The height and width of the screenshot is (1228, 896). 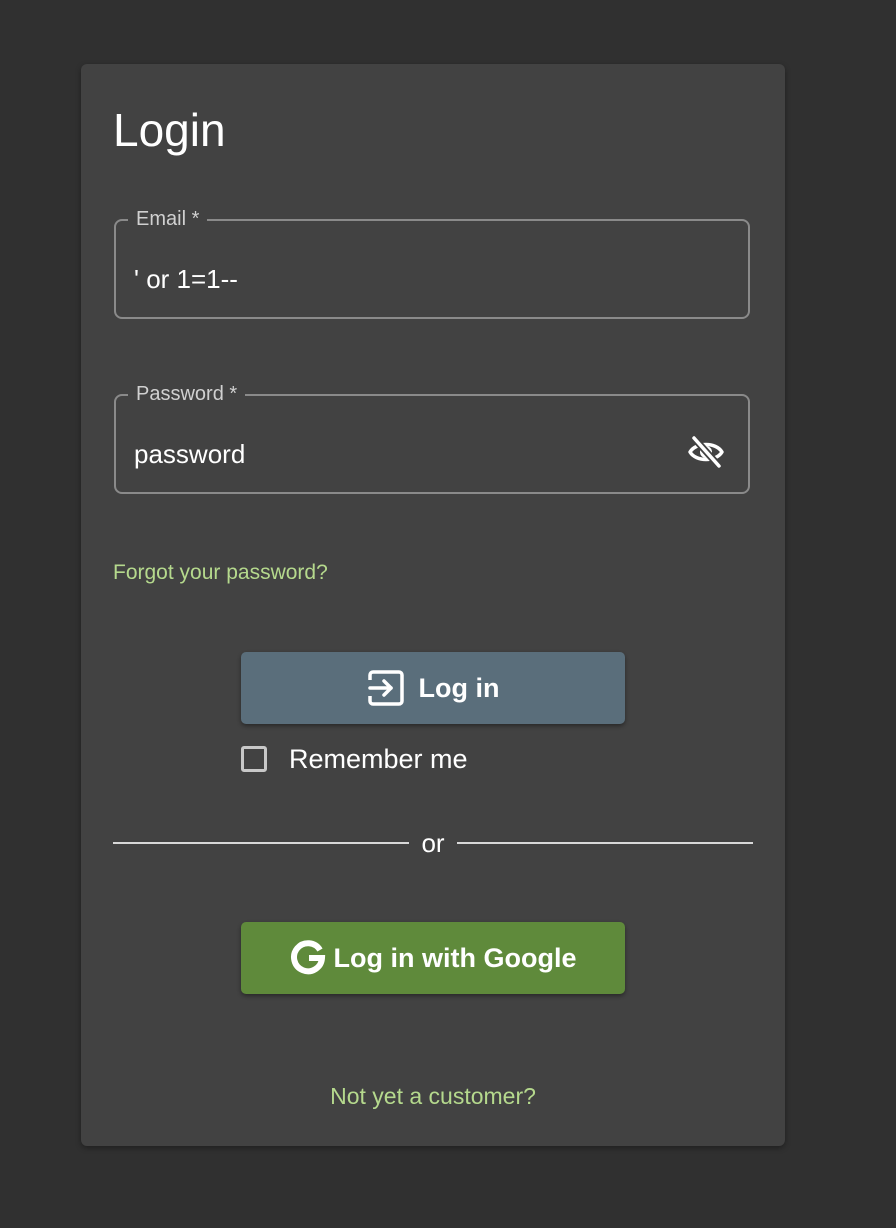 I want to click on remember-me: Remember me, so click(x=354, y=759).